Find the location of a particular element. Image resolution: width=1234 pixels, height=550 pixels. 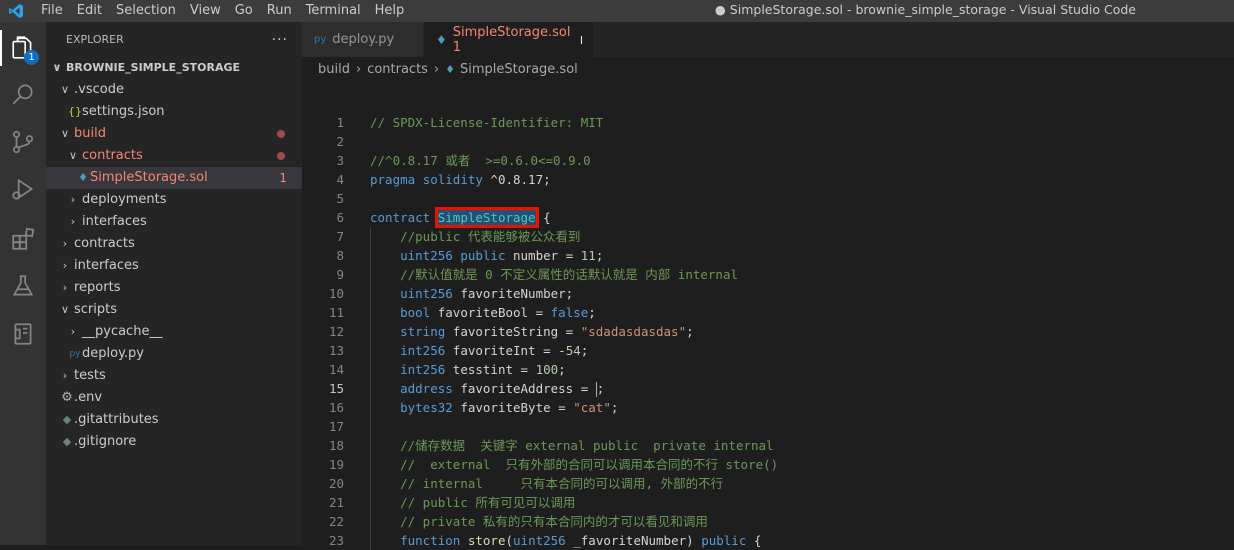

line-number: 23 is located at coordinates (336, 540).